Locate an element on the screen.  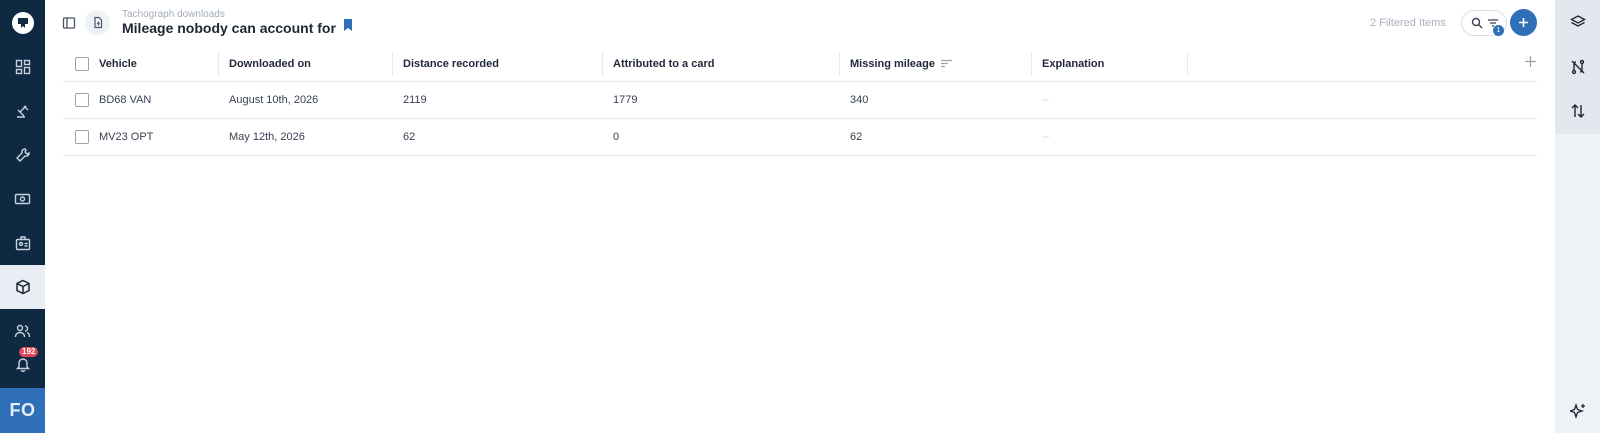
unlink-button is located at coordinates (1577, 67).